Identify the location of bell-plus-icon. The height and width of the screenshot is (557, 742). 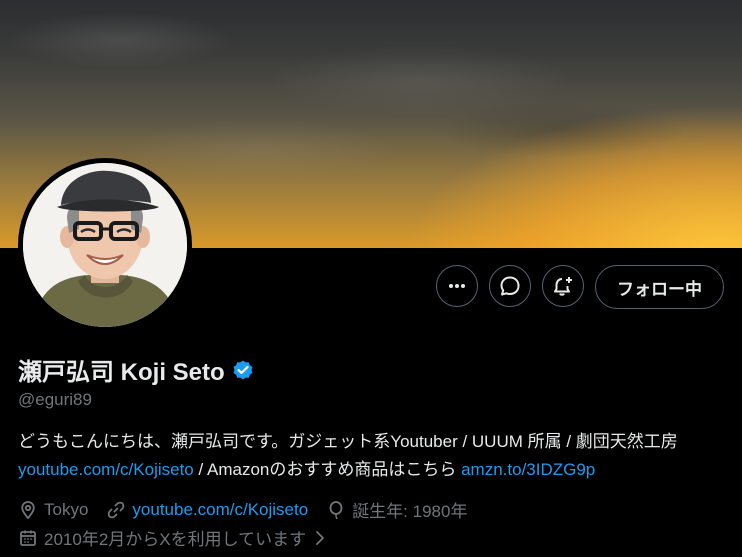
(563, 286).